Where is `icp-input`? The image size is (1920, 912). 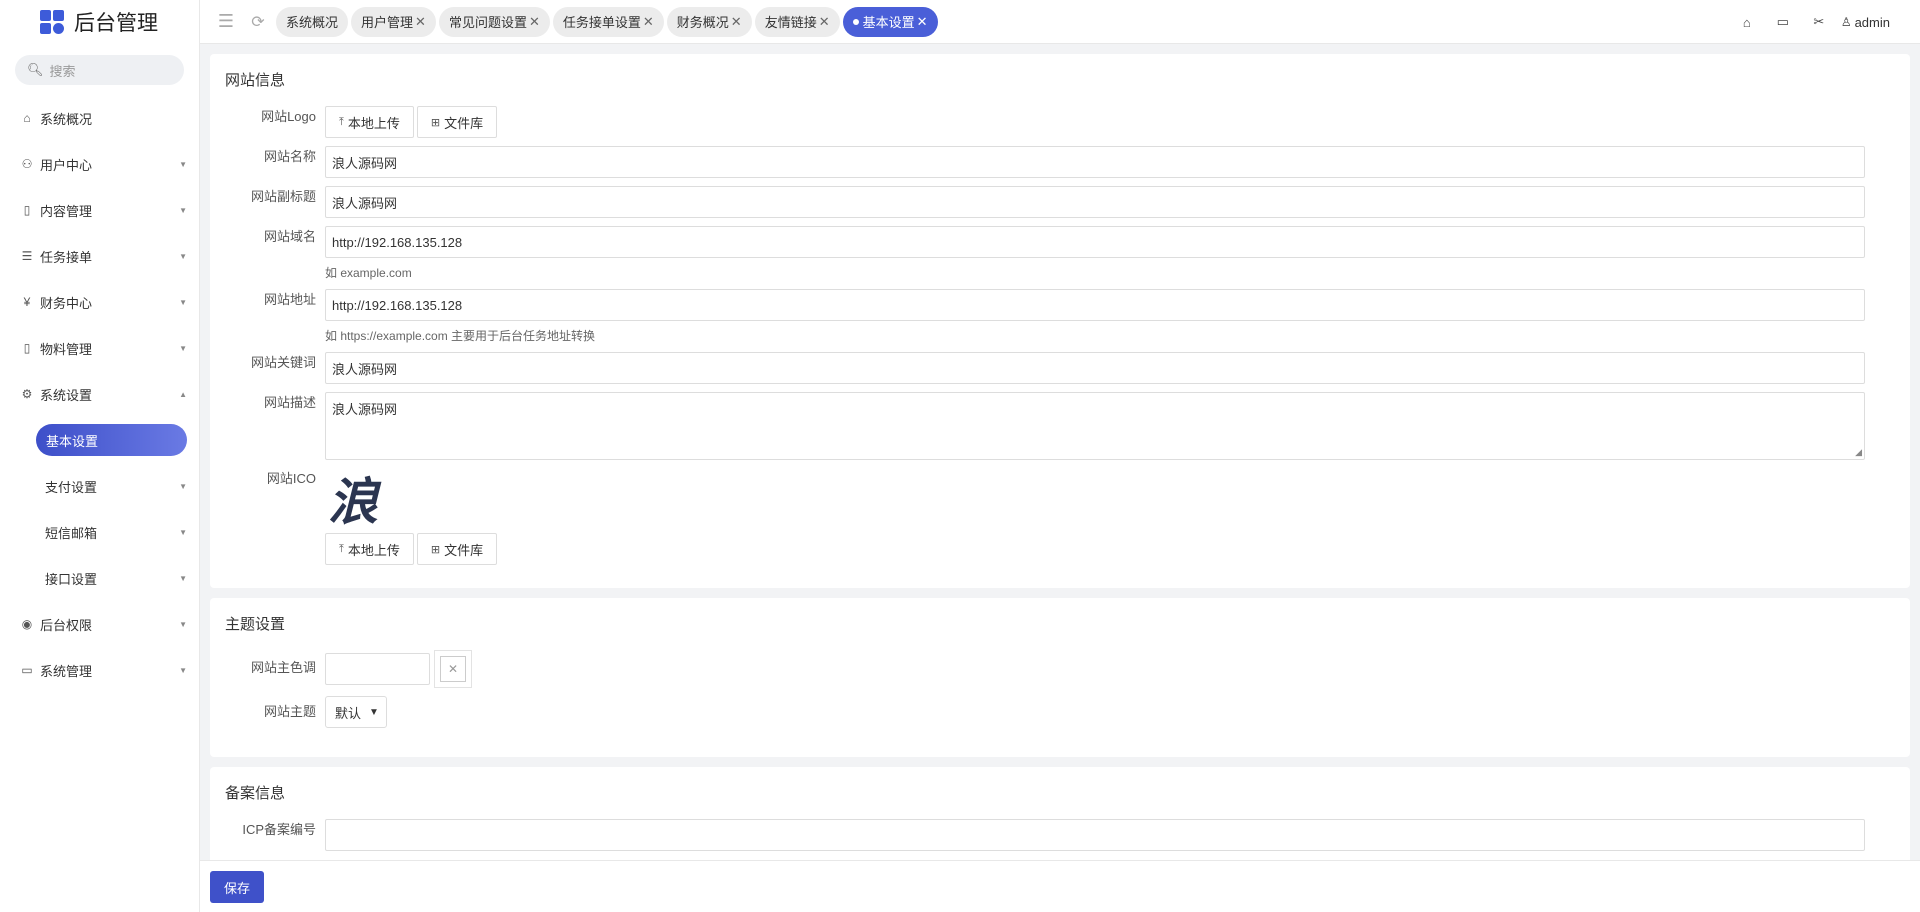
icp-input is located at coordinates (1095, 835).